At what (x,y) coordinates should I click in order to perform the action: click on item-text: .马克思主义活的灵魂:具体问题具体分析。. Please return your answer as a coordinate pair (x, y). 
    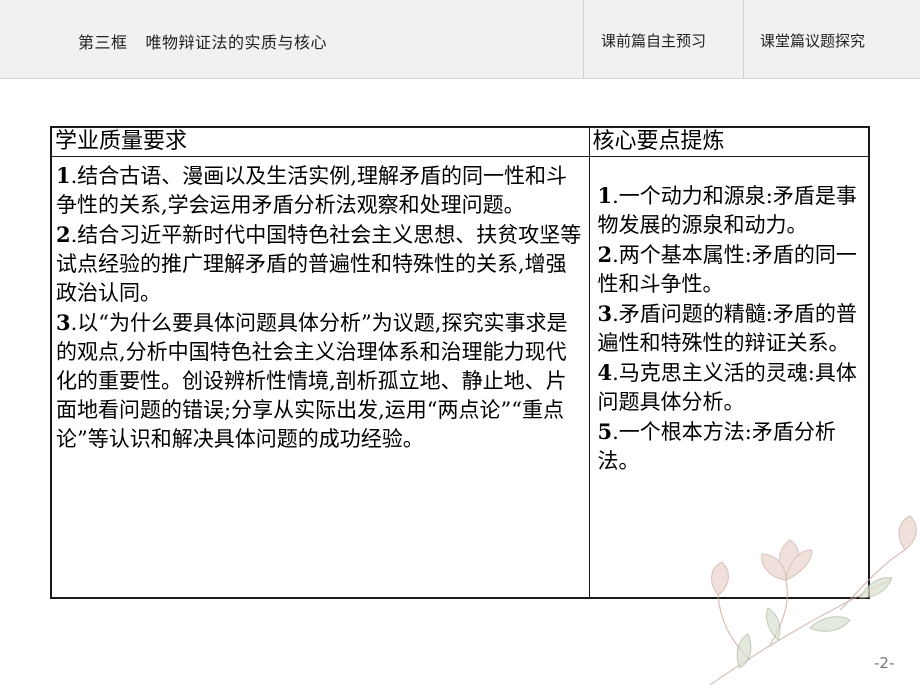
    Looking at the image, I should click on (727, 387).